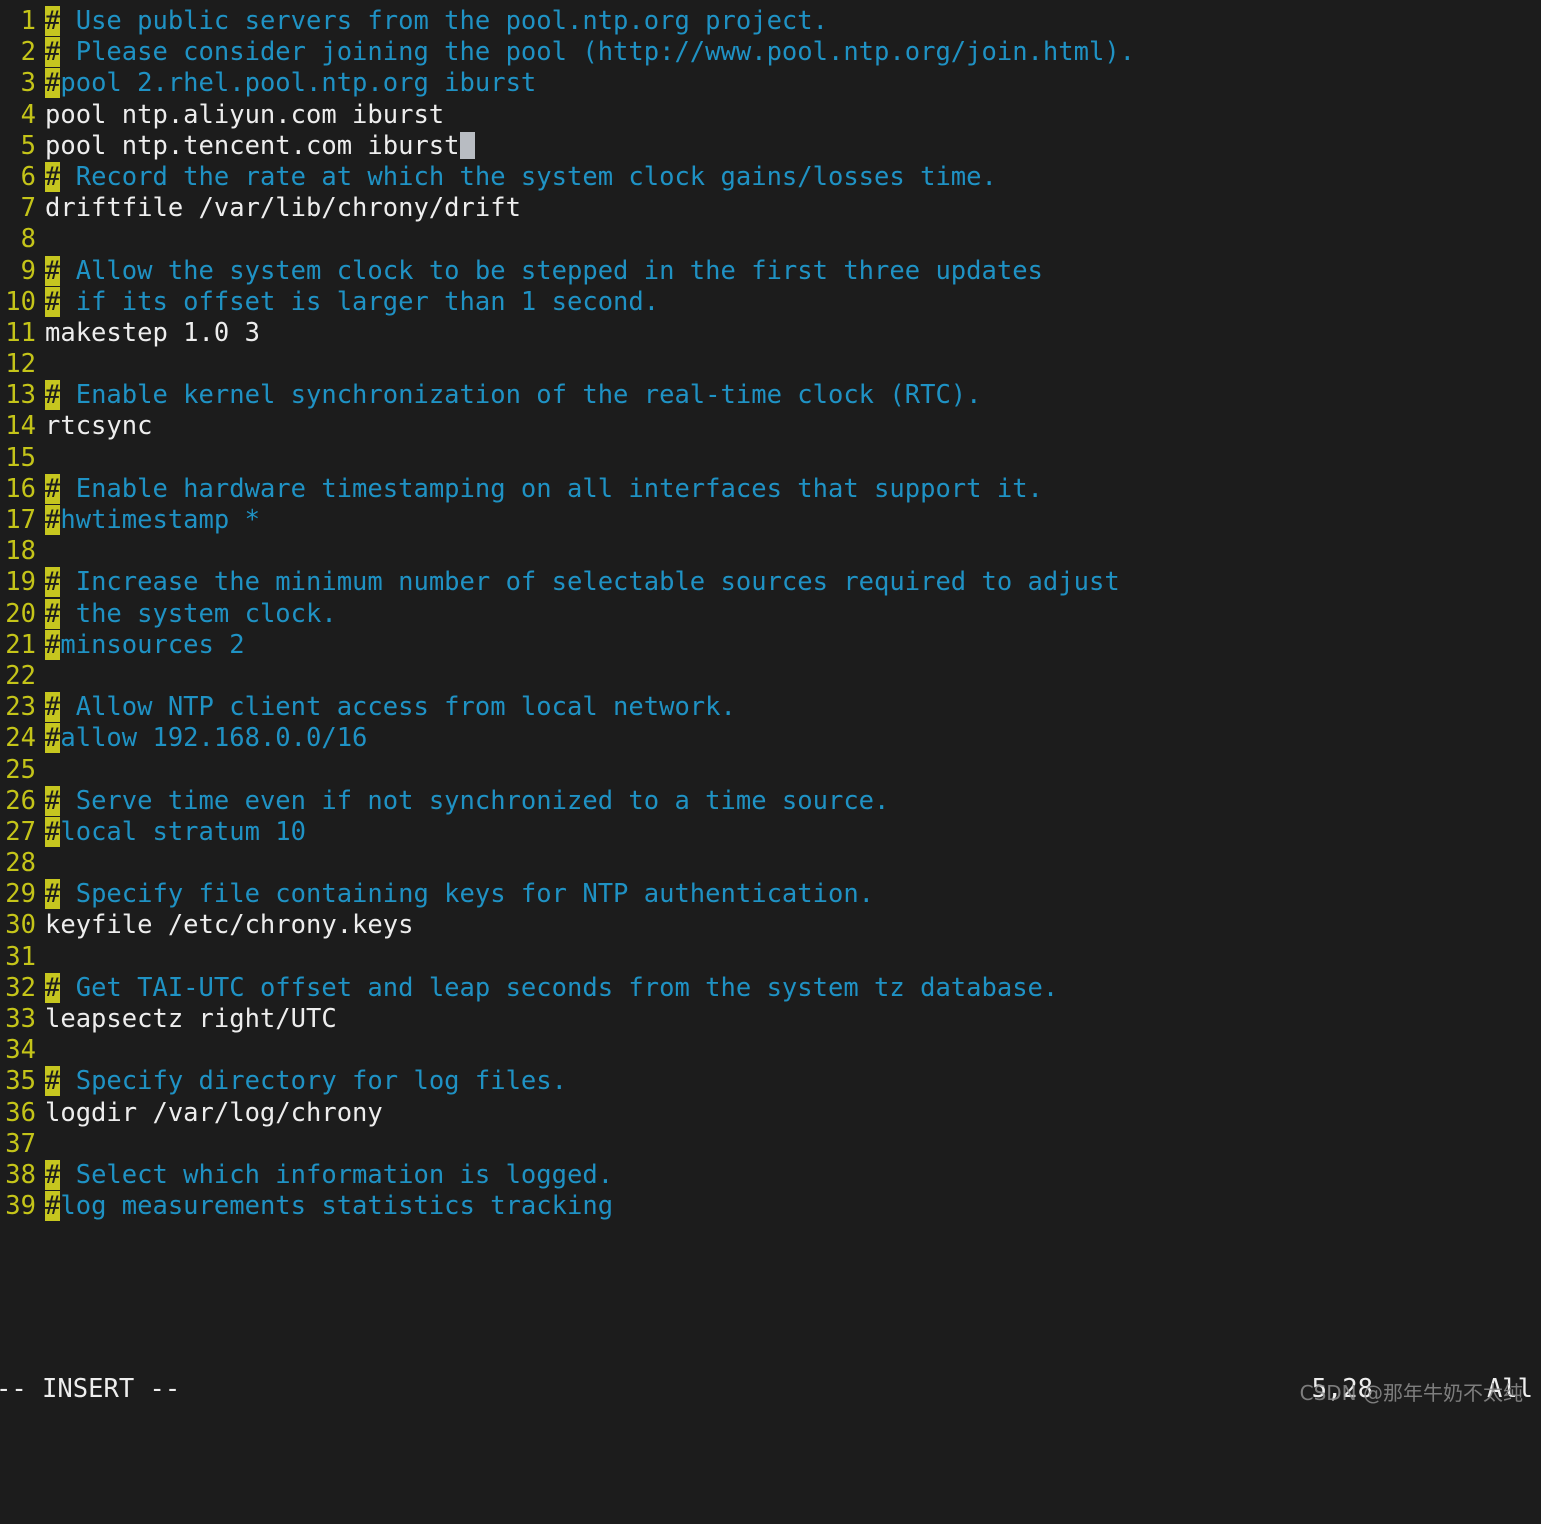  Describe the element at coordinates (20, 987) in the screenshot. I see `line-number: 32` at that location.